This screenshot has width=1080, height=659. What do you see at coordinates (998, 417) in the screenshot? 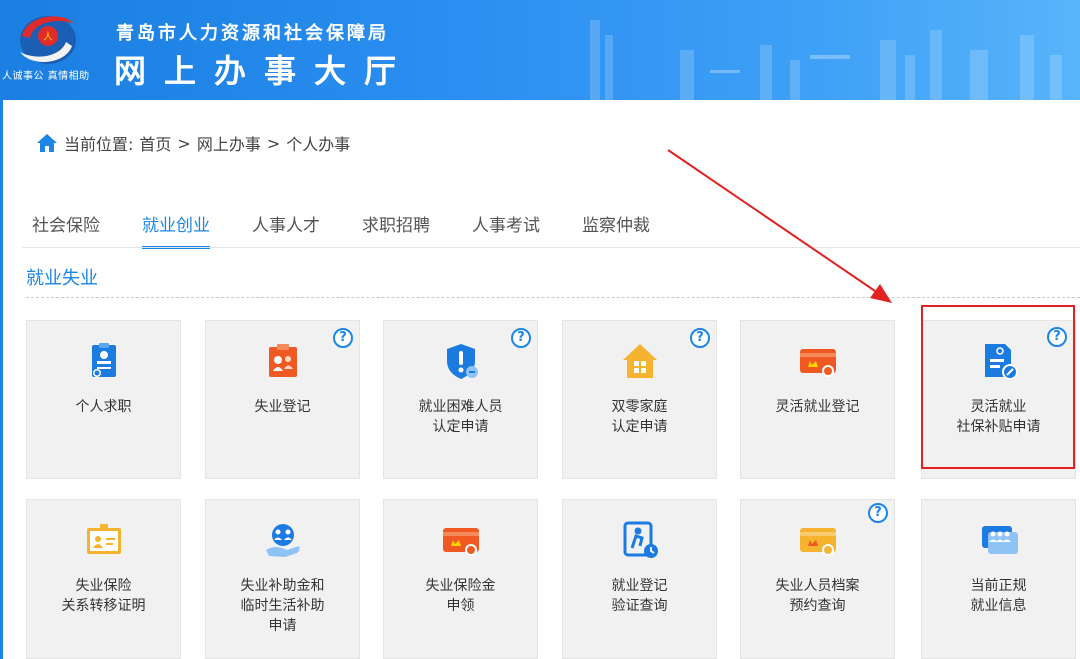
I see `service-card-label: 灵活就业 社保补贴申请` at bounding box center [998, 417].